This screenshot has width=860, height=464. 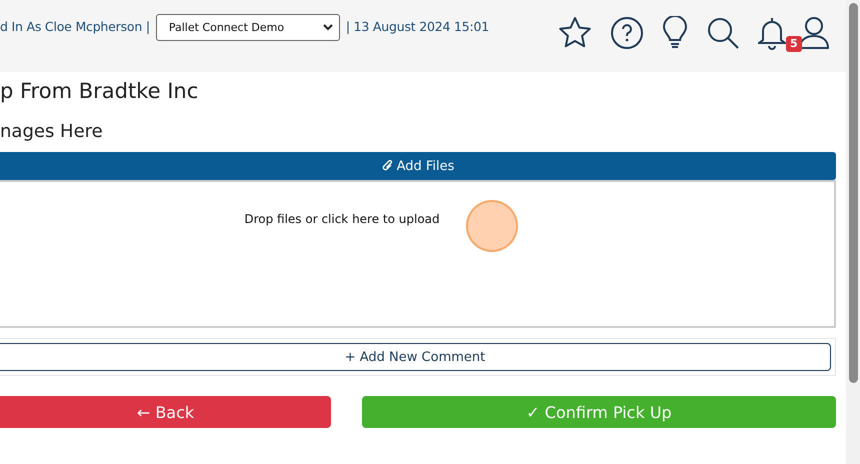 What do you see at coordinates (418, 166) in the screenshot?
I see `add-files-button: Add Files` at bounding box center [418, 166].